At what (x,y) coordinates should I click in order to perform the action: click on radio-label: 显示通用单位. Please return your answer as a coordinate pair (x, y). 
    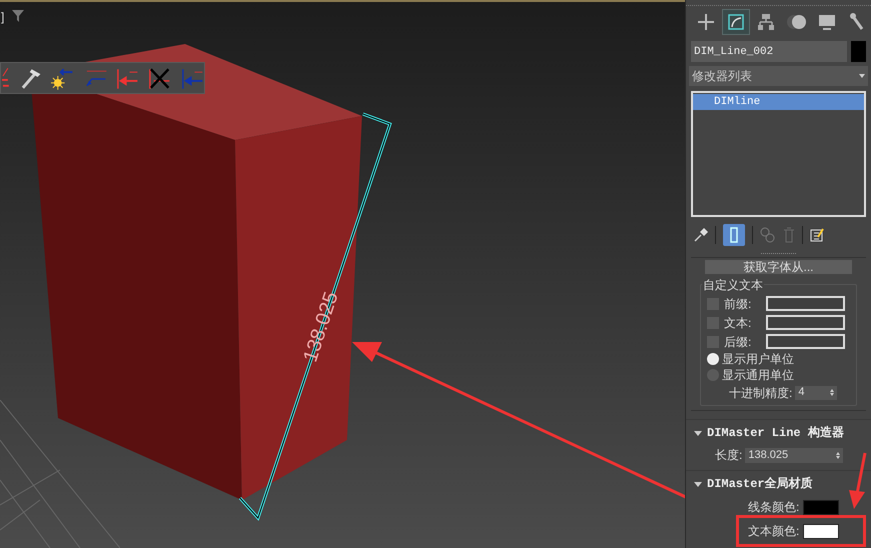
    Looking at the image, I should click on (758, 375).